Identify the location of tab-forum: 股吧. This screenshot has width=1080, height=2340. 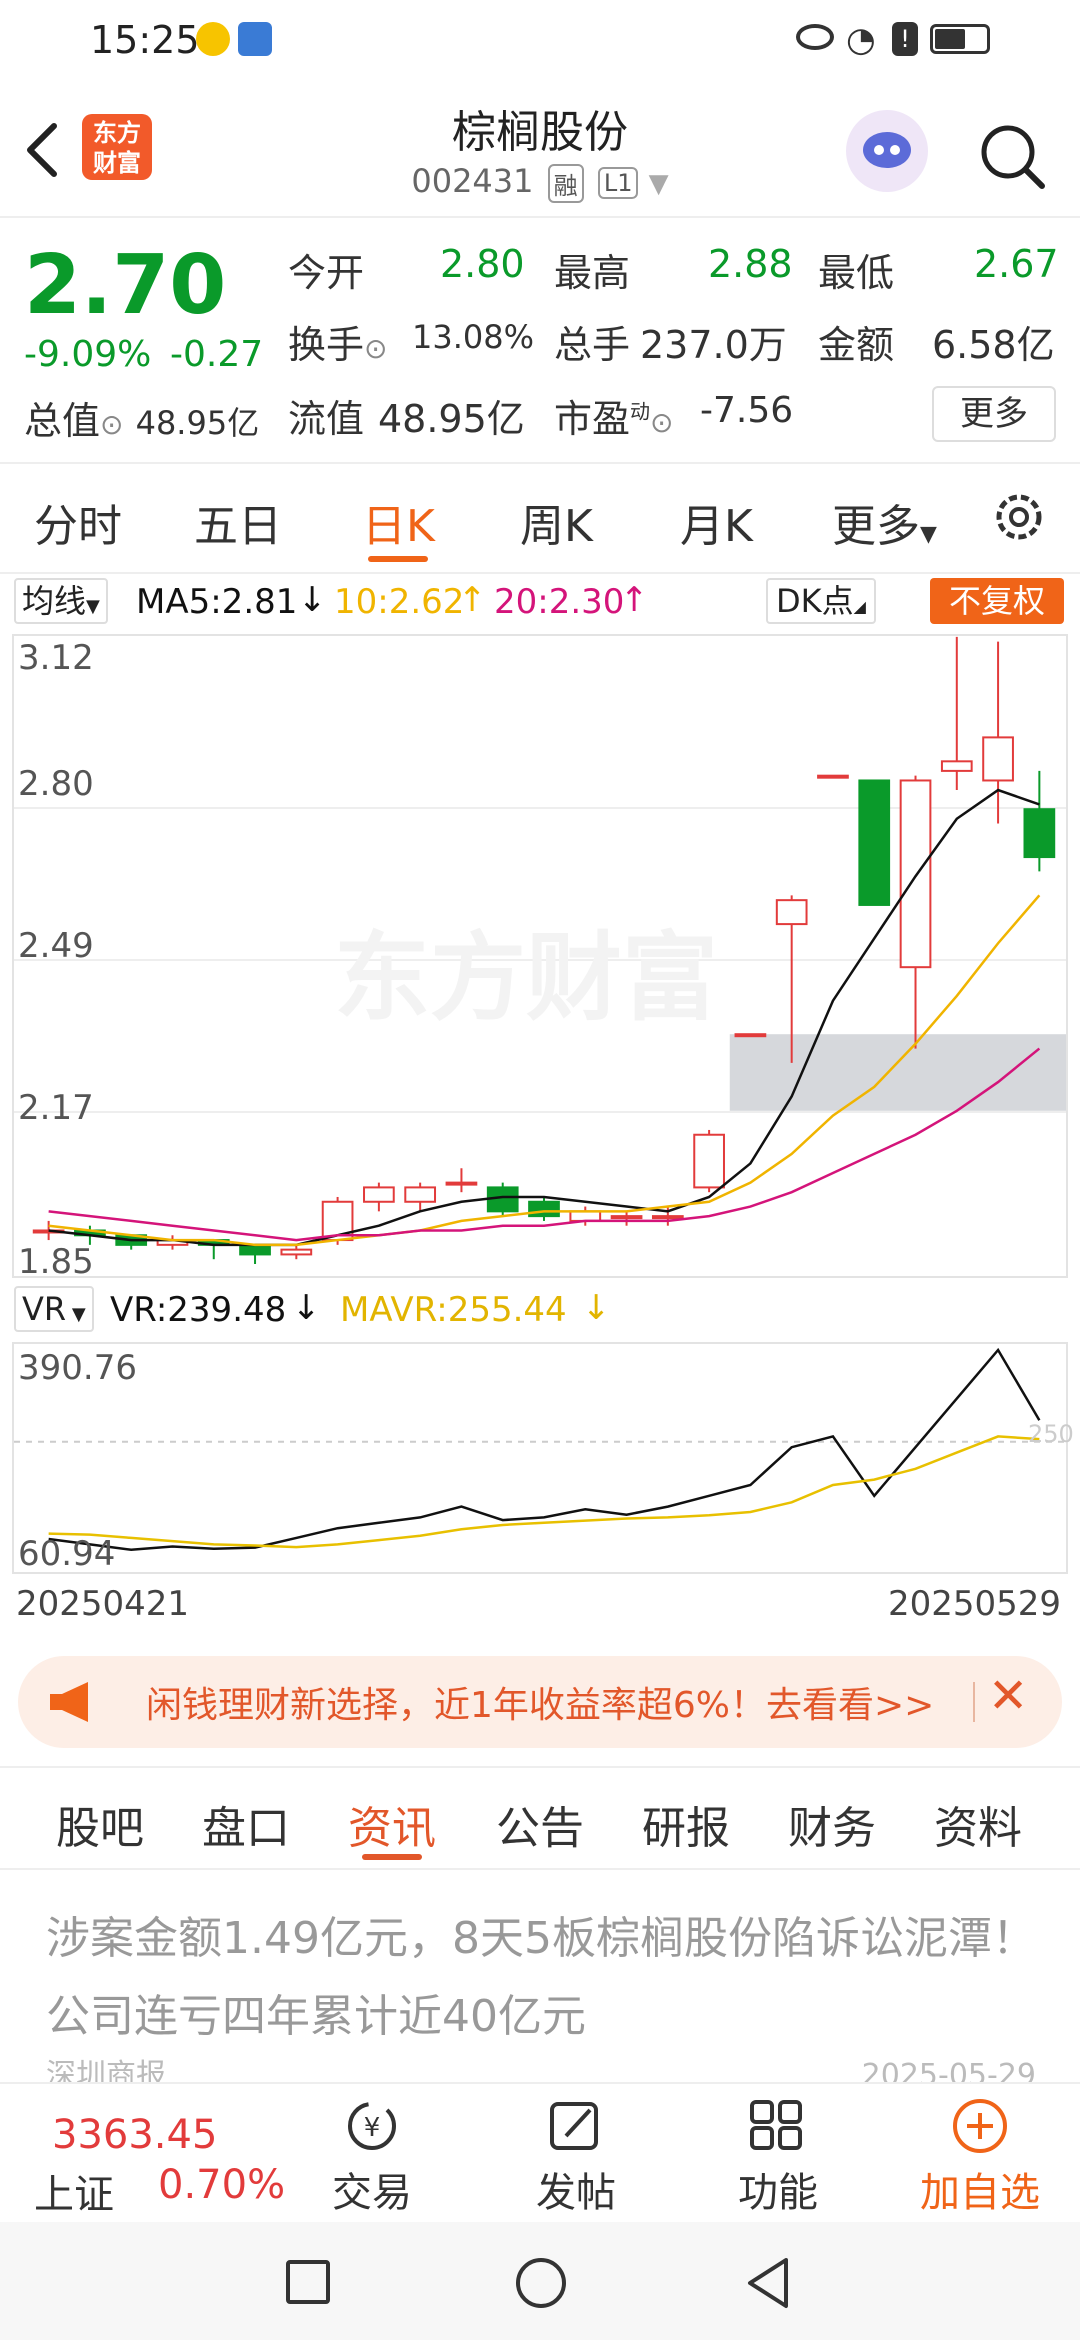
(100, 1824).